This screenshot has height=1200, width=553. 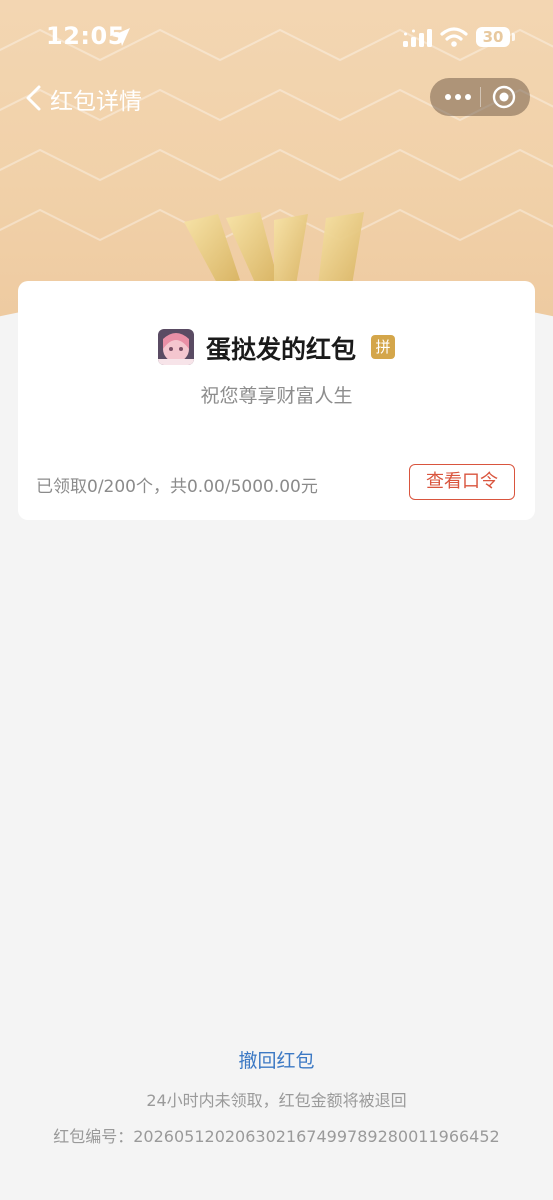 I want to click on avatar, so click(x=176, y=347).